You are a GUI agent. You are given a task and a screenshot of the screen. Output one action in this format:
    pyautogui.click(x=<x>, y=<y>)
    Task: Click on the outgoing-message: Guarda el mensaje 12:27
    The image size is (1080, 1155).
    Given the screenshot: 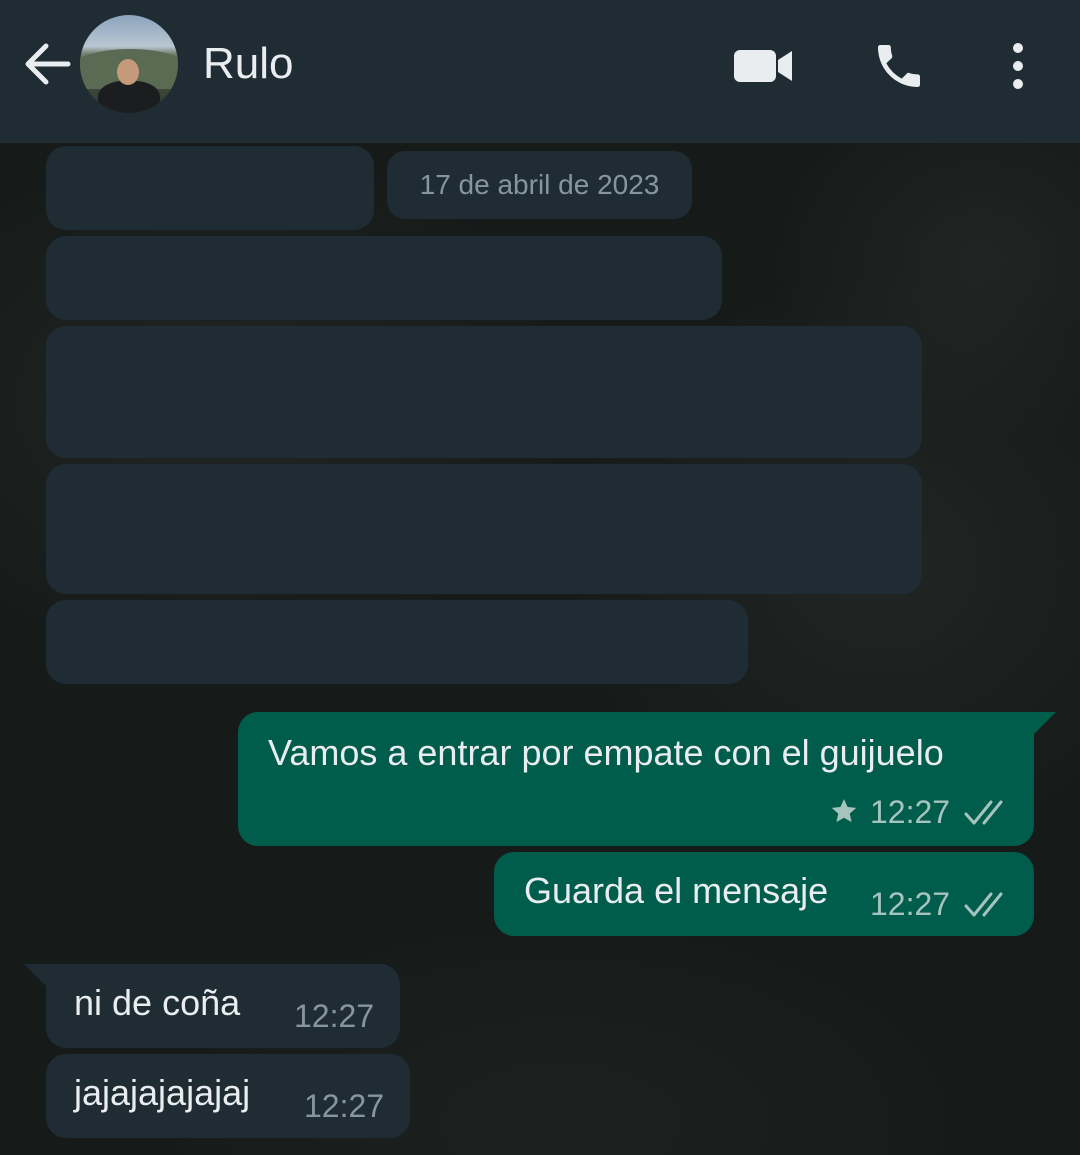 What is the action you would take?
    pyautogui.click(x=764, y=894)
    